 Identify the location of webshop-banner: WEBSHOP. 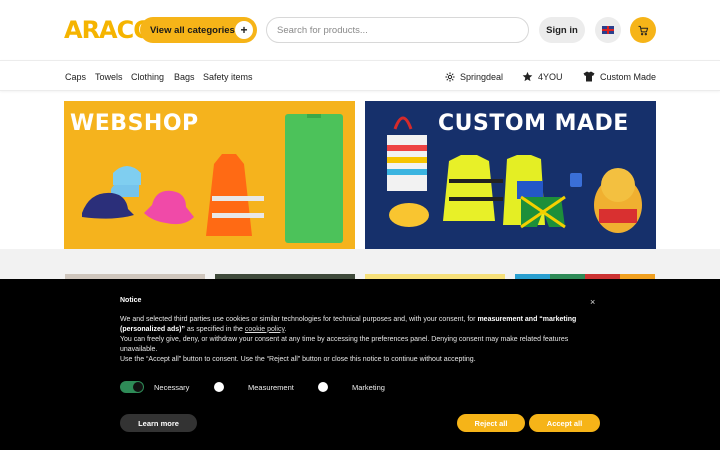
(209, 175).